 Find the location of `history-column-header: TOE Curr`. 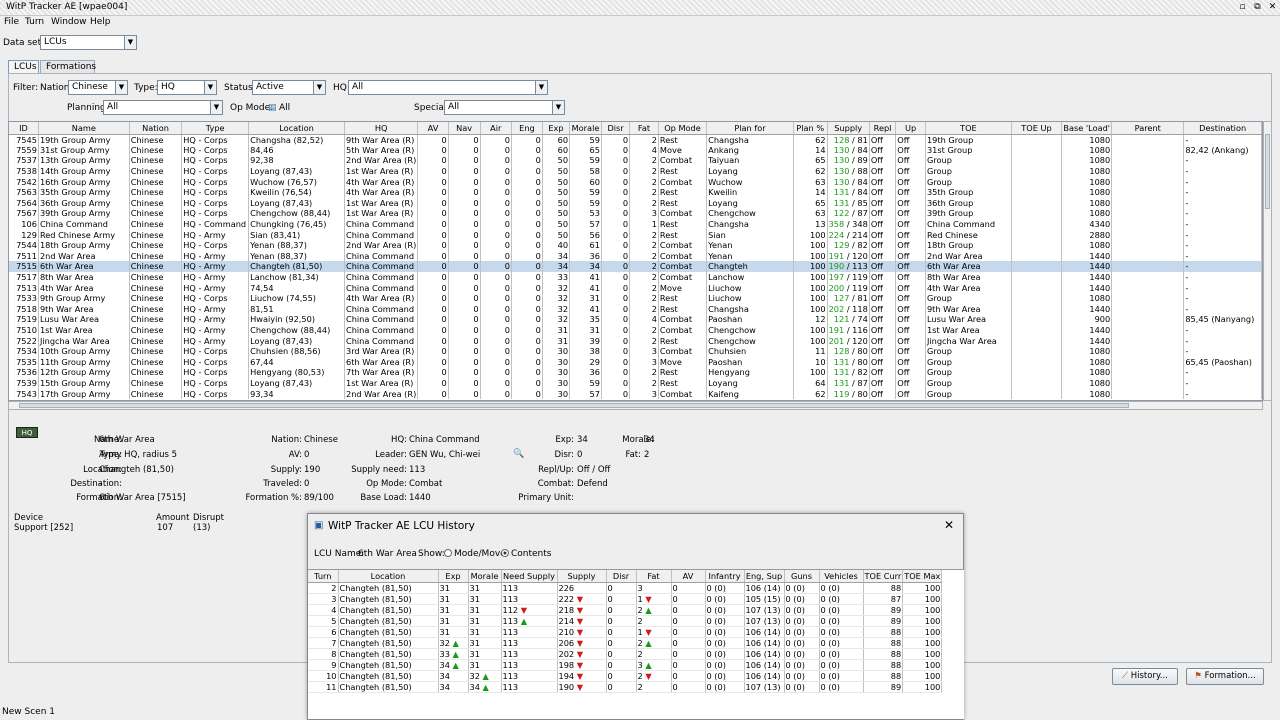

history-column-header: TOE Curr is located at coordinates (883, 576).